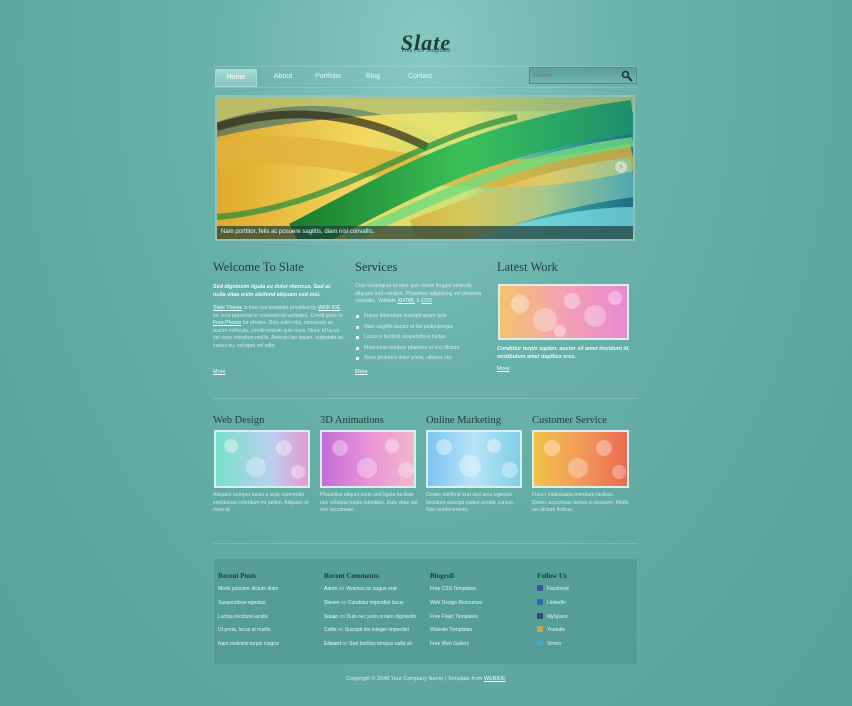 This screenshot has height=706, width=852. I want to click on feature-image-online-marketing, so click(474, 459).